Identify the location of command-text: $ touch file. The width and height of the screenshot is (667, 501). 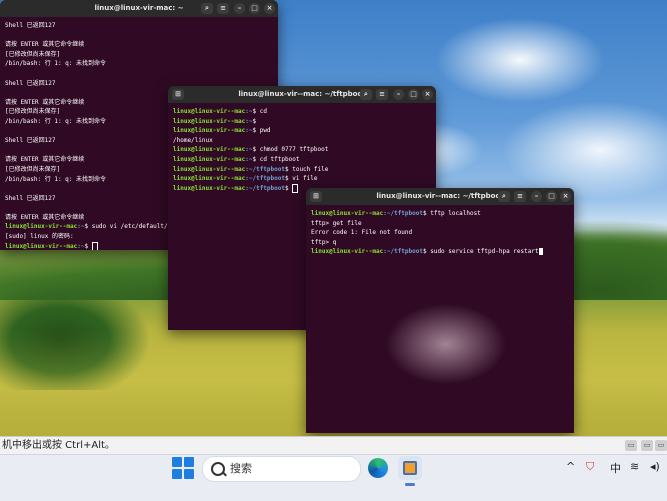
(307, 169).